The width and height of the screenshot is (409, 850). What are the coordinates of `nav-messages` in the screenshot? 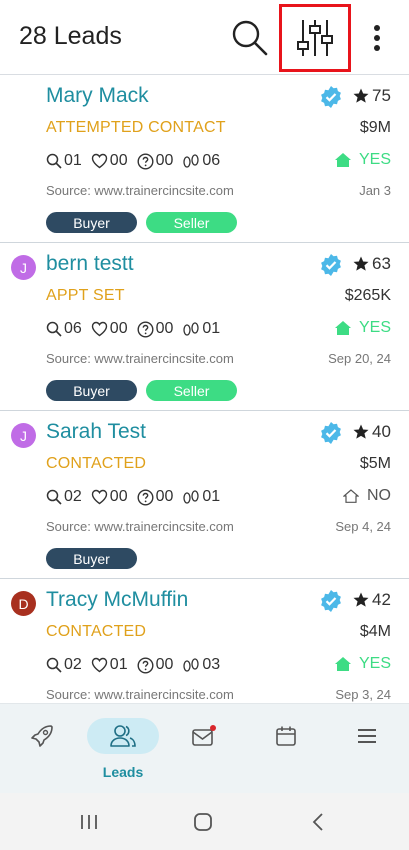 It's located at (204, 749).